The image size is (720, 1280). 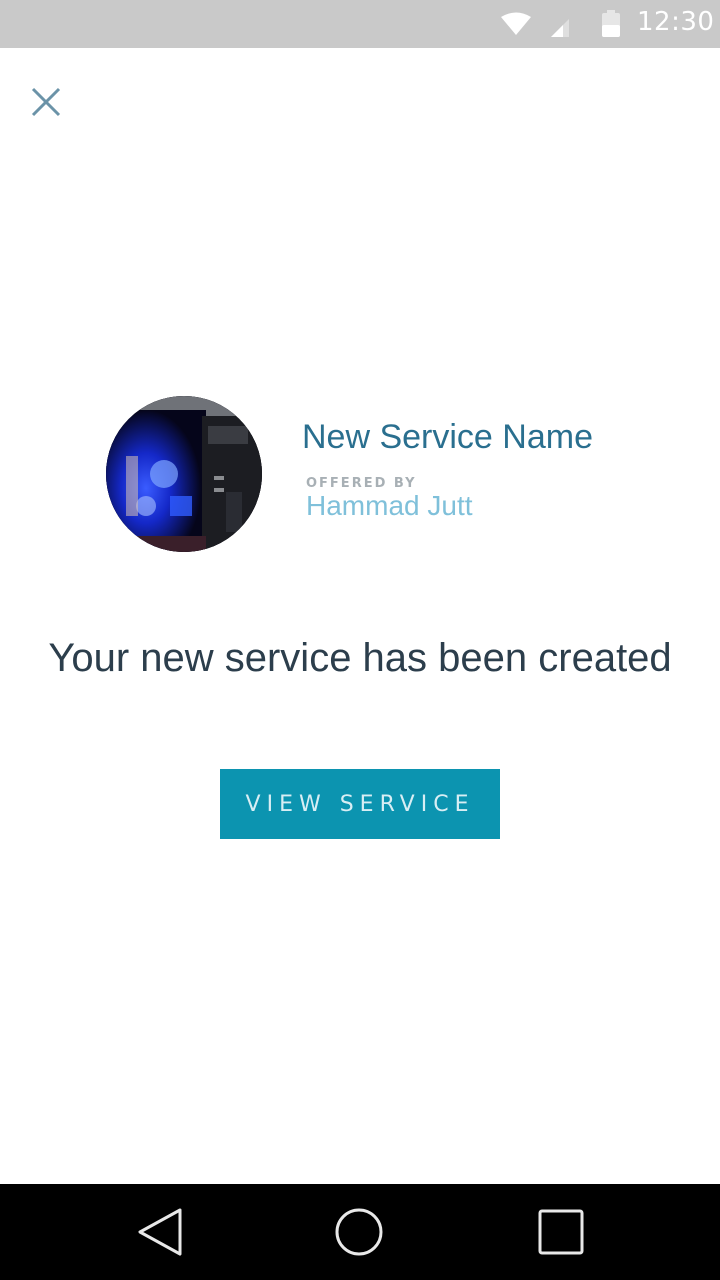 I want to click on wifi-icon, so click(x=516, y=26).